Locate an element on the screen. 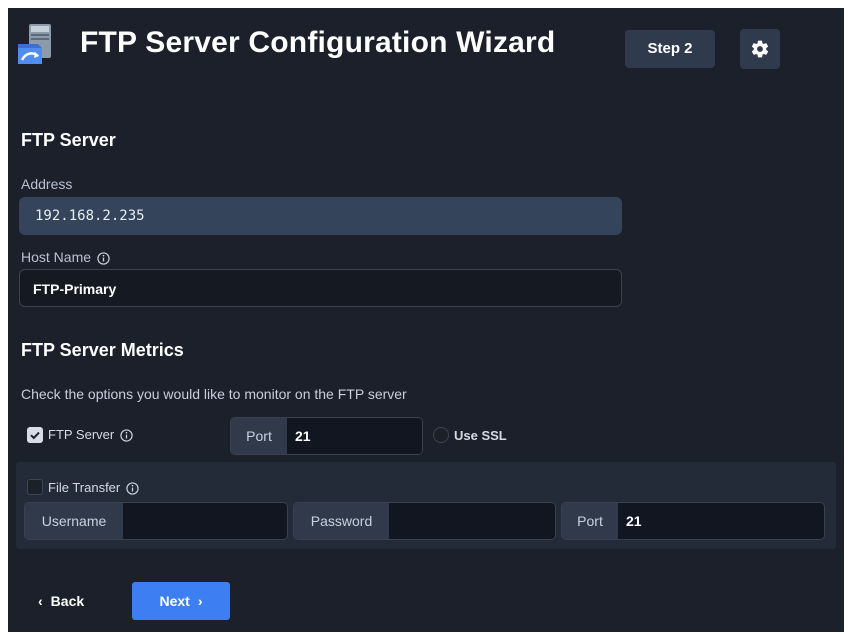 The height and width of the screenshot is (634, 848). ftp-port-input-group: Port 21 is located at coordinates (326, 436).